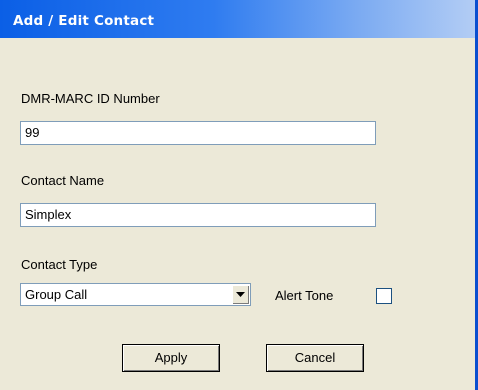 The width and height of the screenshot is (478, 390). Describe the element at coordinates (56, 294) in the screenshot. I see `contact-type-value: Group Call` at that location.